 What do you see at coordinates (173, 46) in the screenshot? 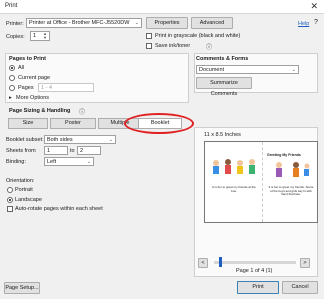
I see `save-ink-label: Save ink/toner` at bounding box center [173, 46].